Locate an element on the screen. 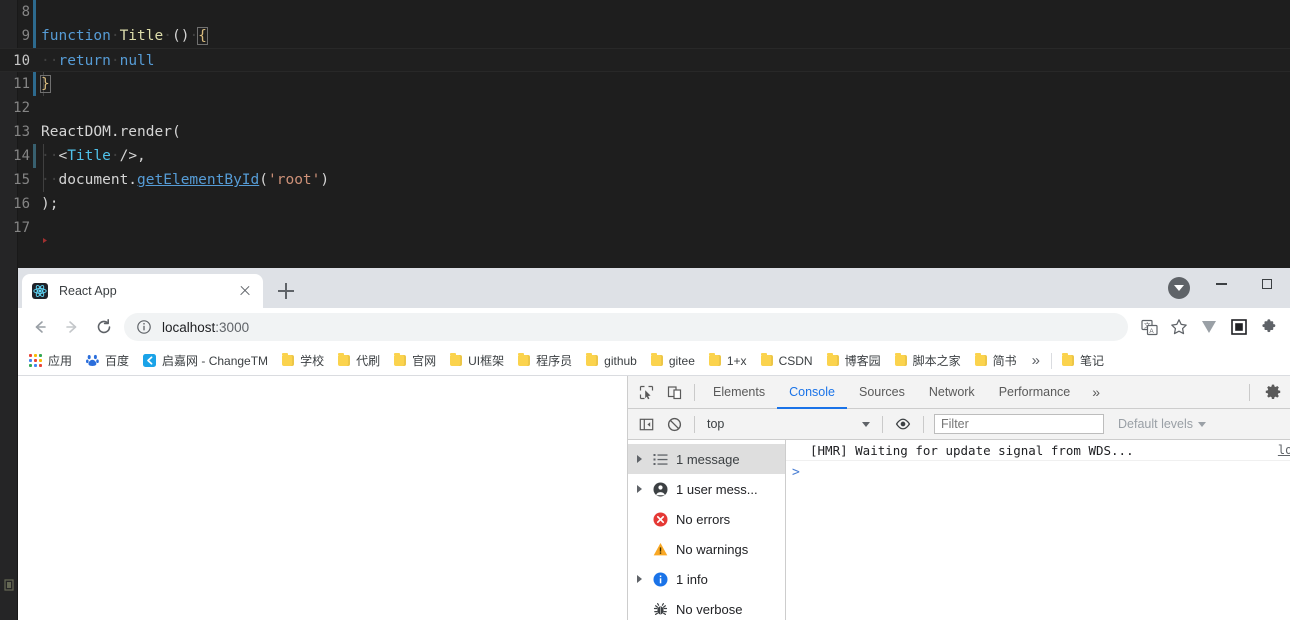 The image size is (1290, 620). console-sidebar-row-0: 1 message is located at coordinates (706, 459).